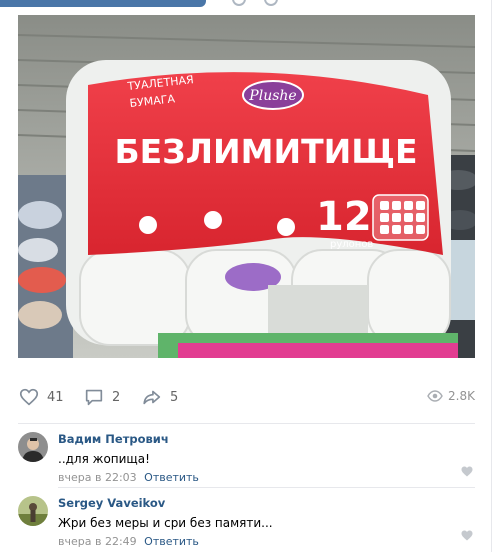 The width and height of the screenshot is (492, 552). What do you see at coordinates (255, 3) in the screenshot?
I see `top-bar-icons` at bounding box center [255, 3].